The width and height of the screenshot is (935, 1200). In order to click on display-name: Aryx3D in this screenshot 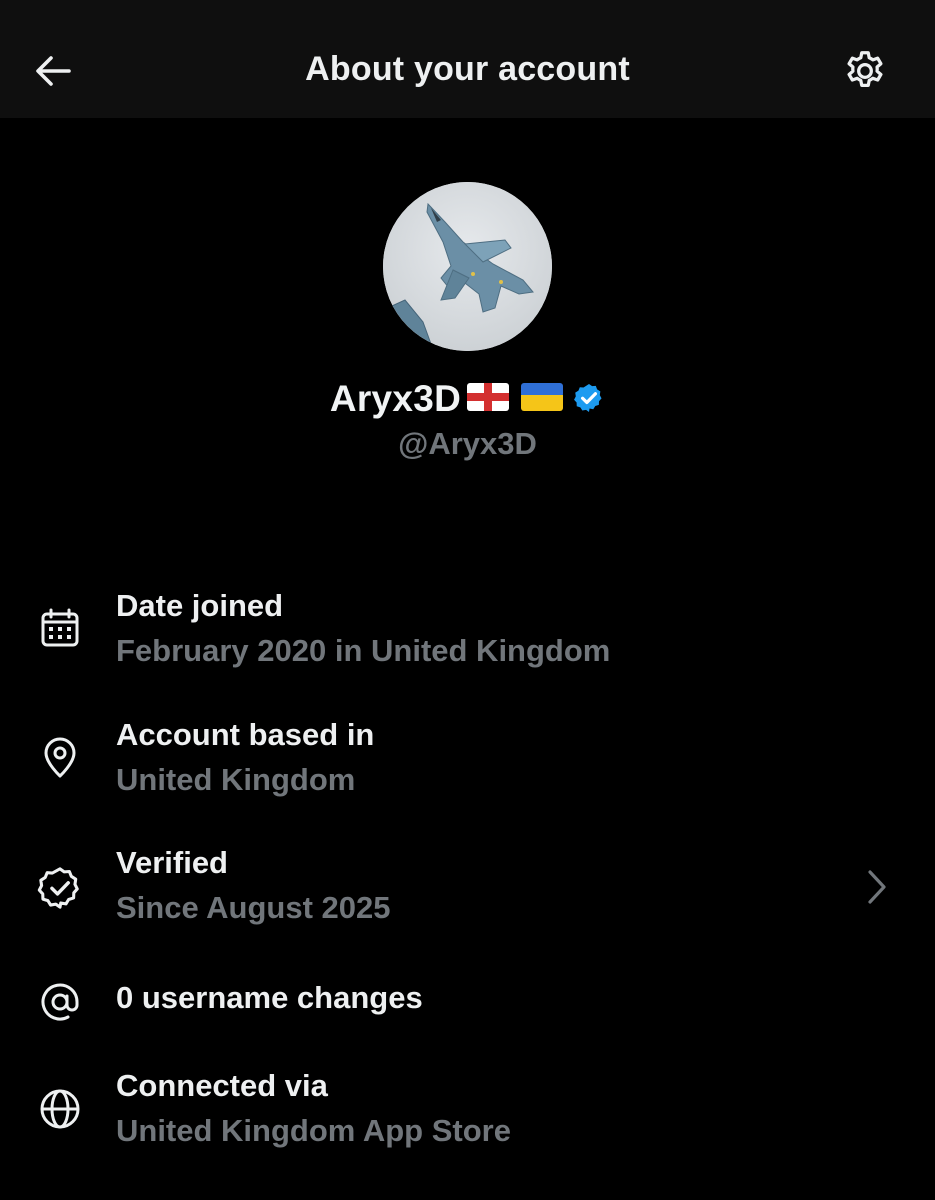, I will do `click(395, 398)`.